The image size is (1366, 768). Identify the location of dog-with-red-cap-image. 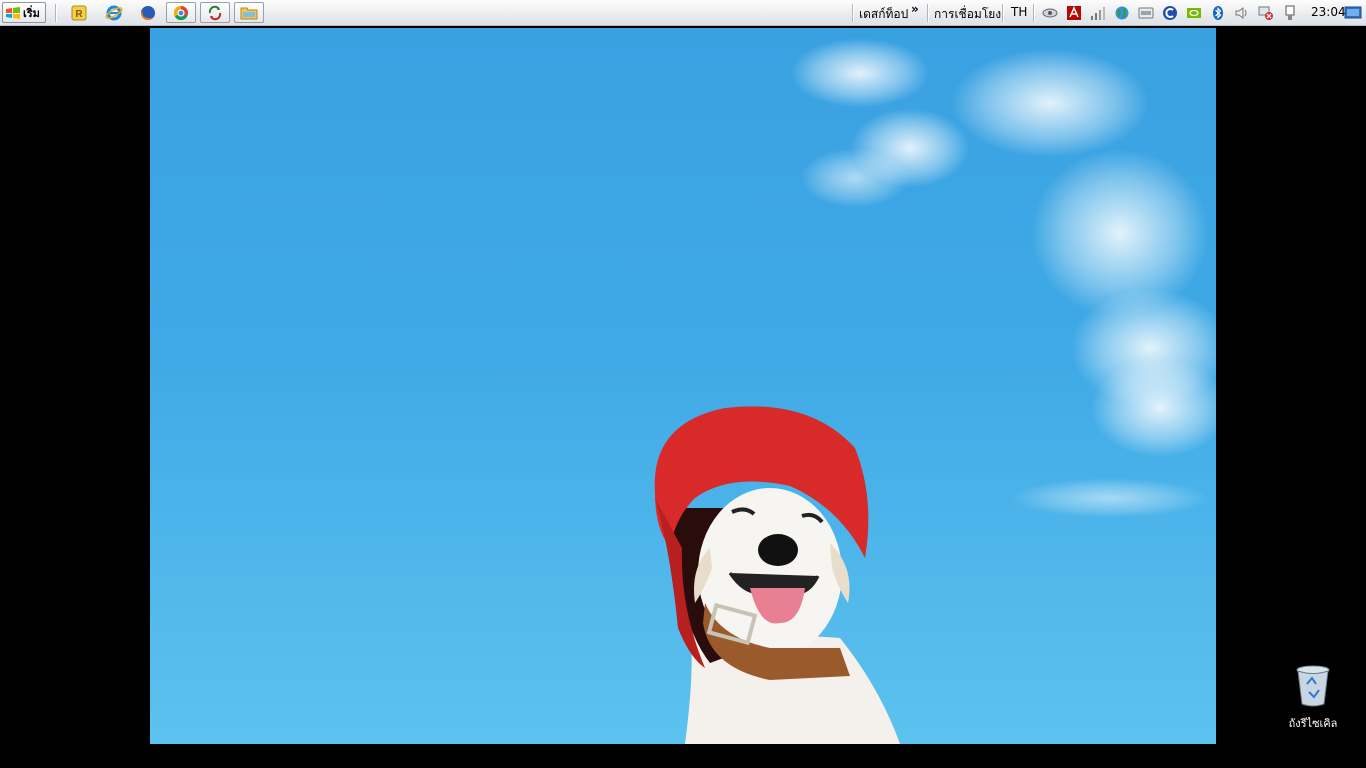
(777, 575).